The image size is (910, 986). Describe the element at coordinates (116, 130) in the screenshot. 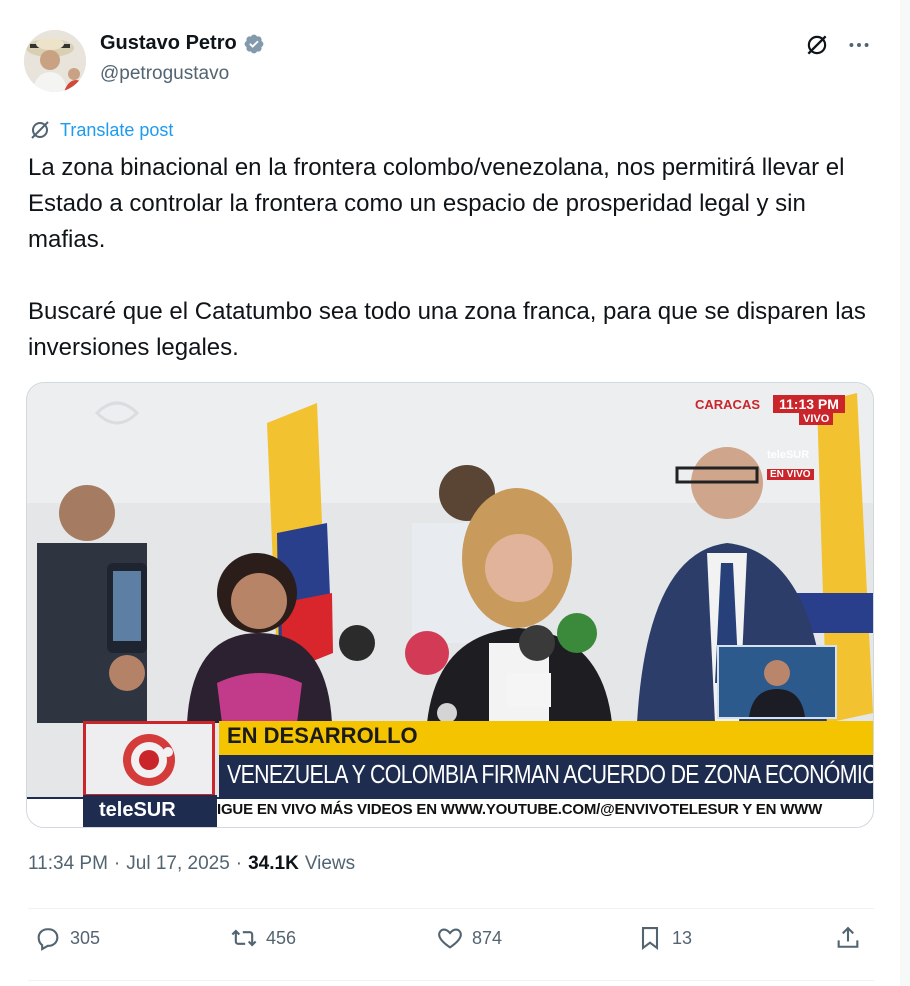

I see `translate-label: Translate post` at that location.